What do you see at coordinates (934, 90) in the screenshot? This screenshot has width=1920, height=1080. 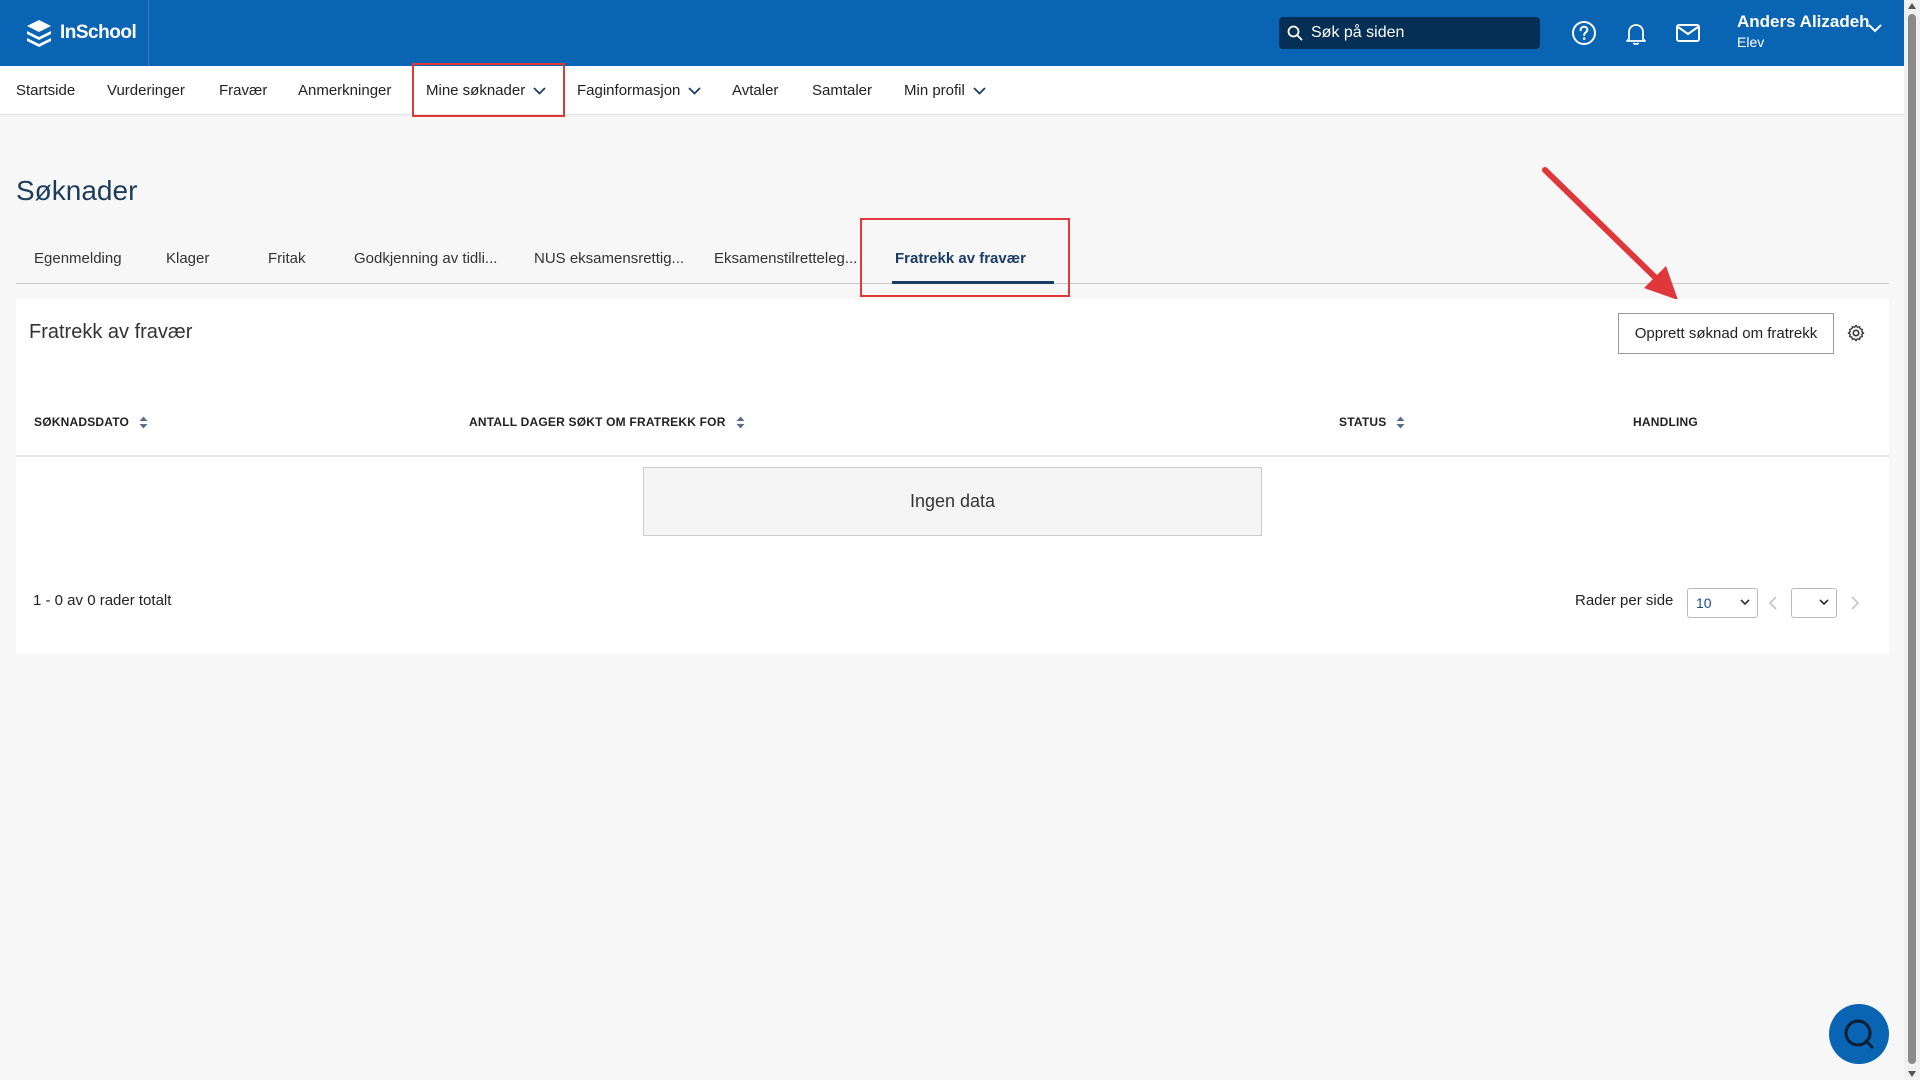 I see `nav-item-label: Min profil` at bounding box center [934, 90].